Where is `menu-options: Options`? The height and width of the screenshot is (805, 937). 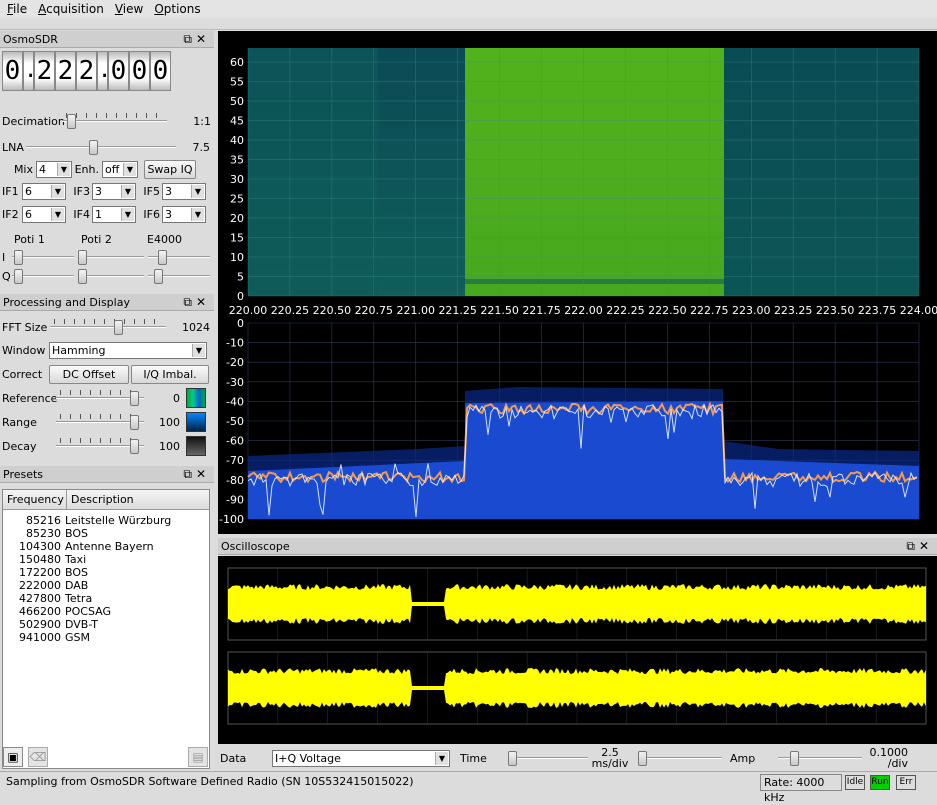 menu-options: Options is located at coordinates (177, 9).